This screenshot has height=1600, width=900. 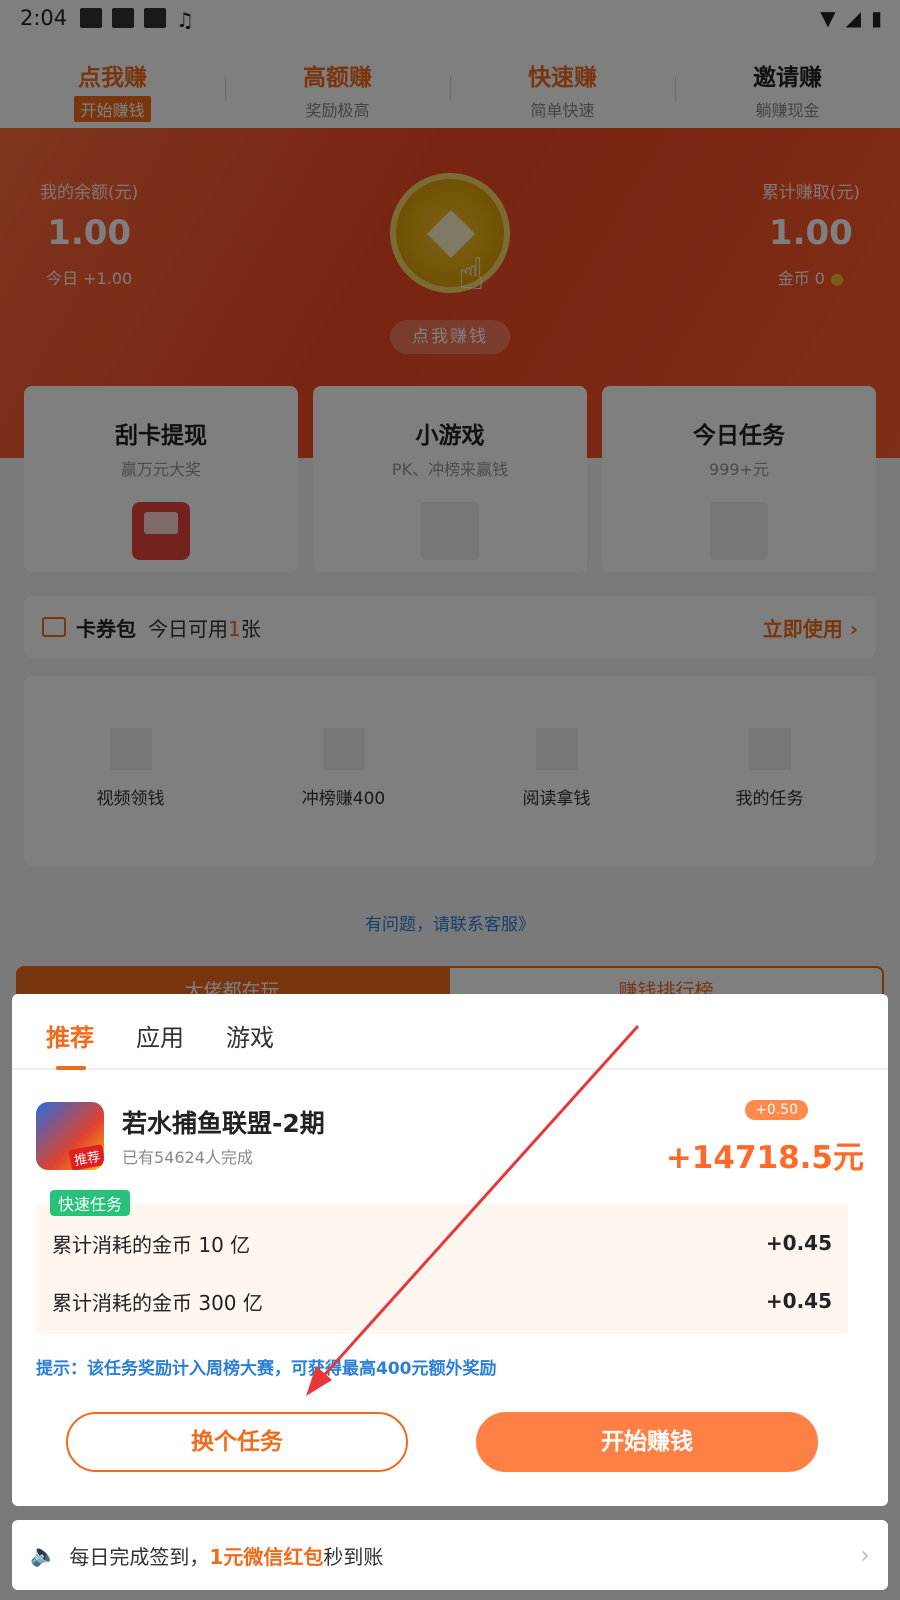 I want to click on chevron-right-icon: ›, so click(x=865, y=1555).